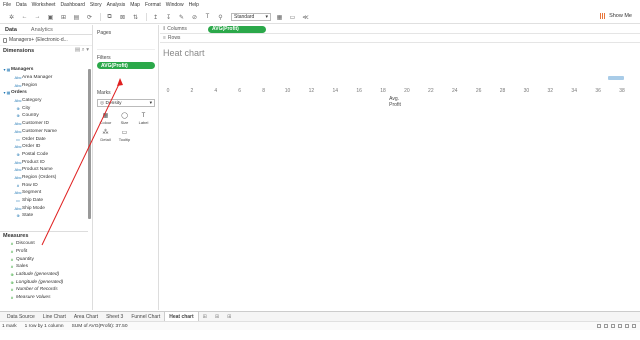  What do you see at coordinates (89, 144) in the screenshot?
I see `data-pane-scrollbar` at bounding box center [89, 144].